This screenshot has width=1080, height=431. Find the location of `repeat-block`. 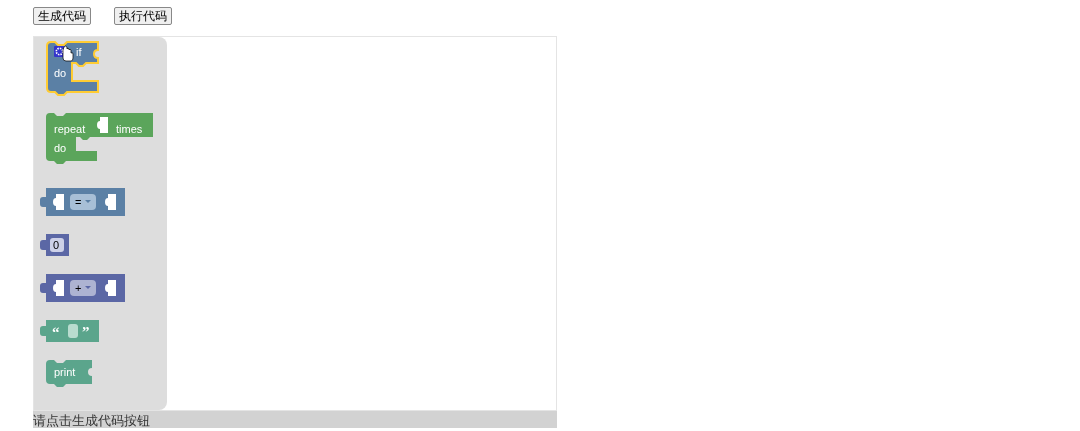

repeat-block is located at coordinates (99, 138).